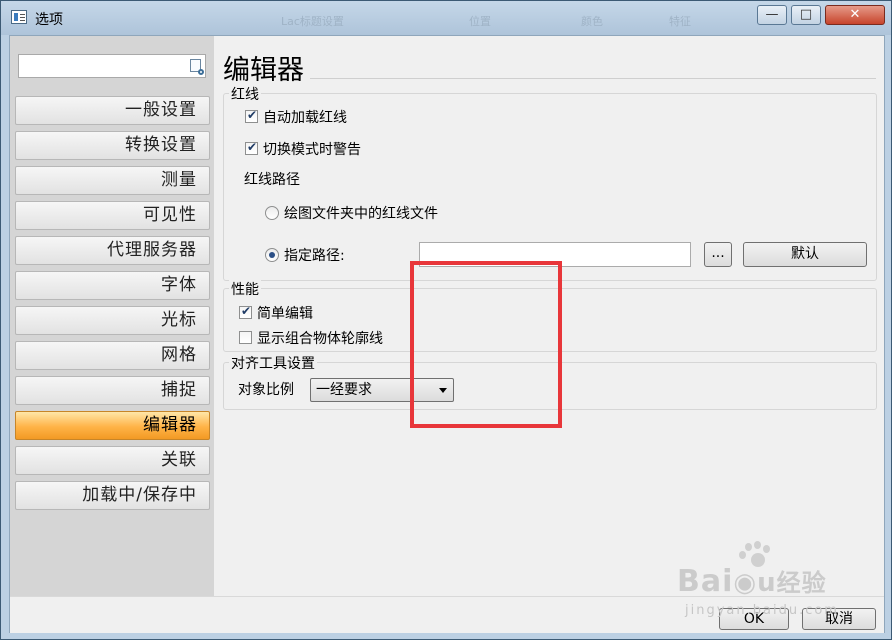 This screenshot has height=640, width=892. I want to click on background-text: 颜色, so click(592, 21).